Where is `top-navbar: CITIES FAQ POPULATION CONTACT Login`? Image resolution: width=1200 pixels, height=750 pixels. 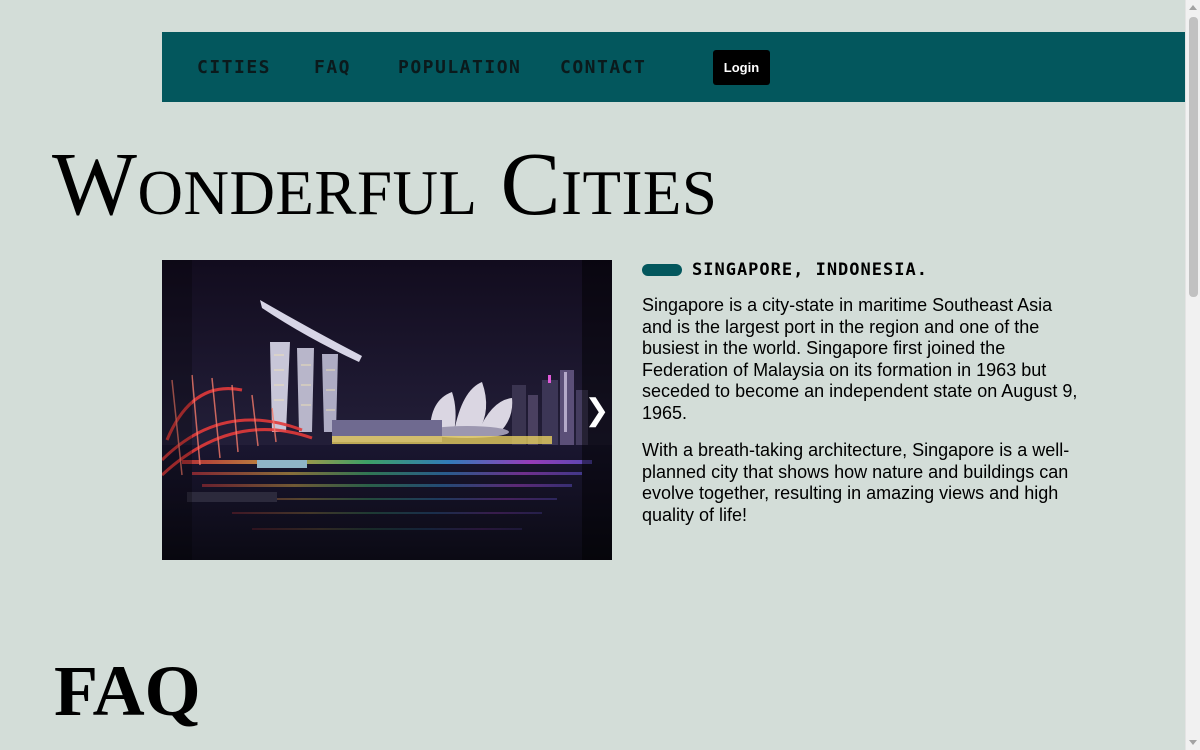
top-navbar: CITIES FAQ POPULATION CONTACT Login is located at coordinates (673, 67).